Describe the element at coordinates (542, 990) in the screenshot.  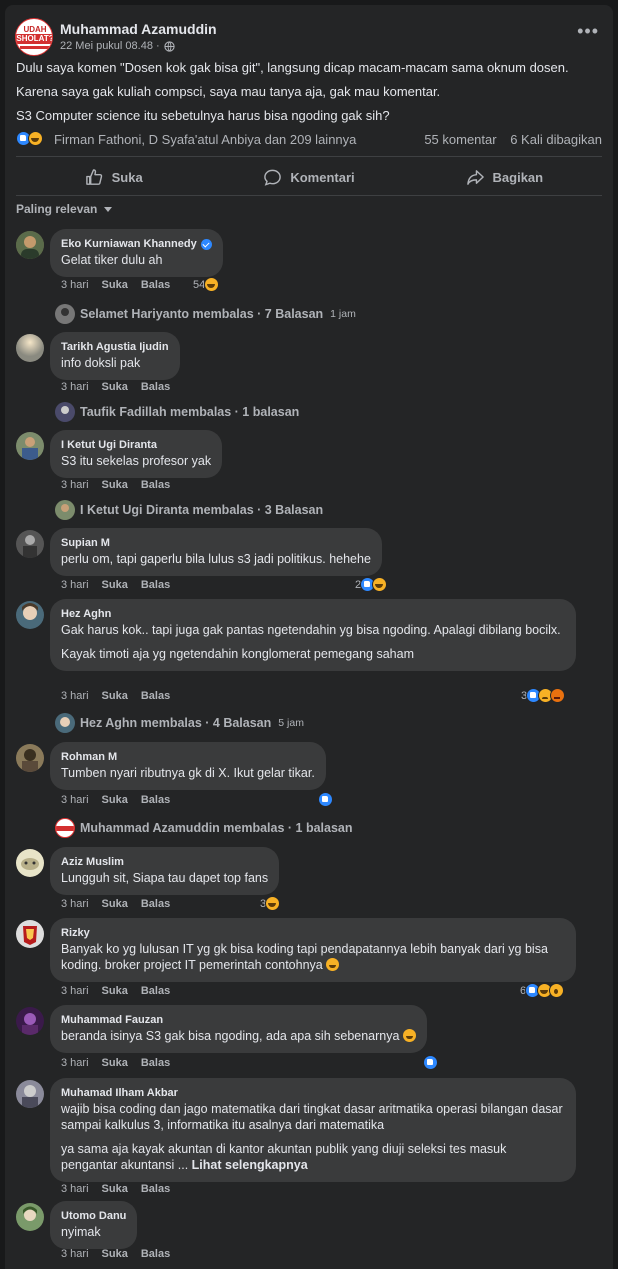
I see `comment-reactions: 6` at that location.